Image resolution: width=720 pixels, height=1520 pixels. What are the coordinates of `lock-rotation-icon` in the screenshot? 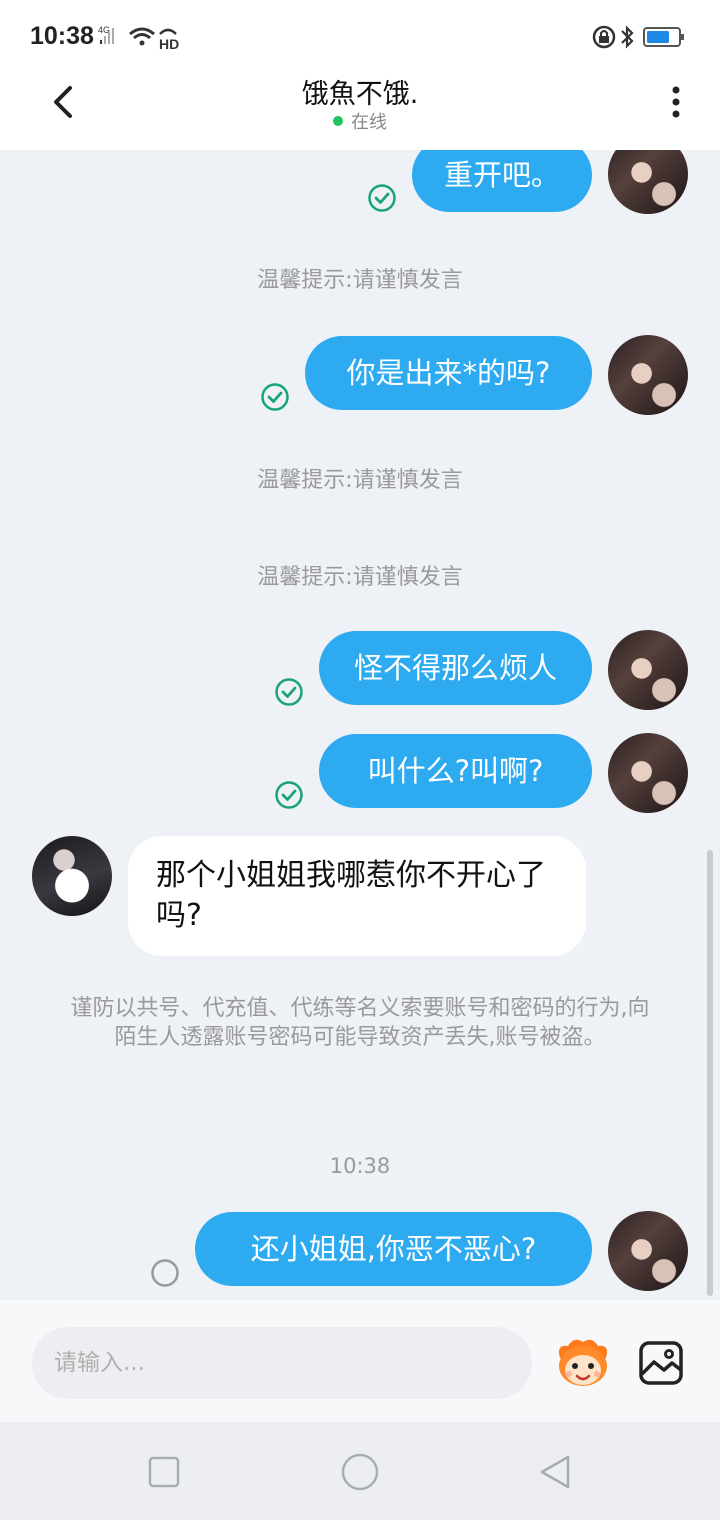 It's located at (604, 37).